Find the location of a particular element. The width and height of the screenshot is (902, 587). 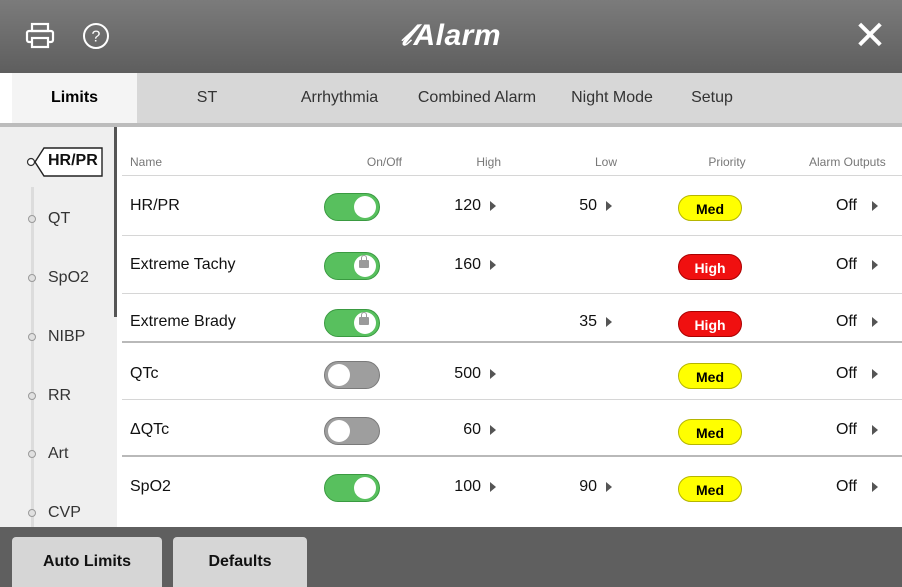

column-header-priority: Priority is located at coordinates (727, 162).